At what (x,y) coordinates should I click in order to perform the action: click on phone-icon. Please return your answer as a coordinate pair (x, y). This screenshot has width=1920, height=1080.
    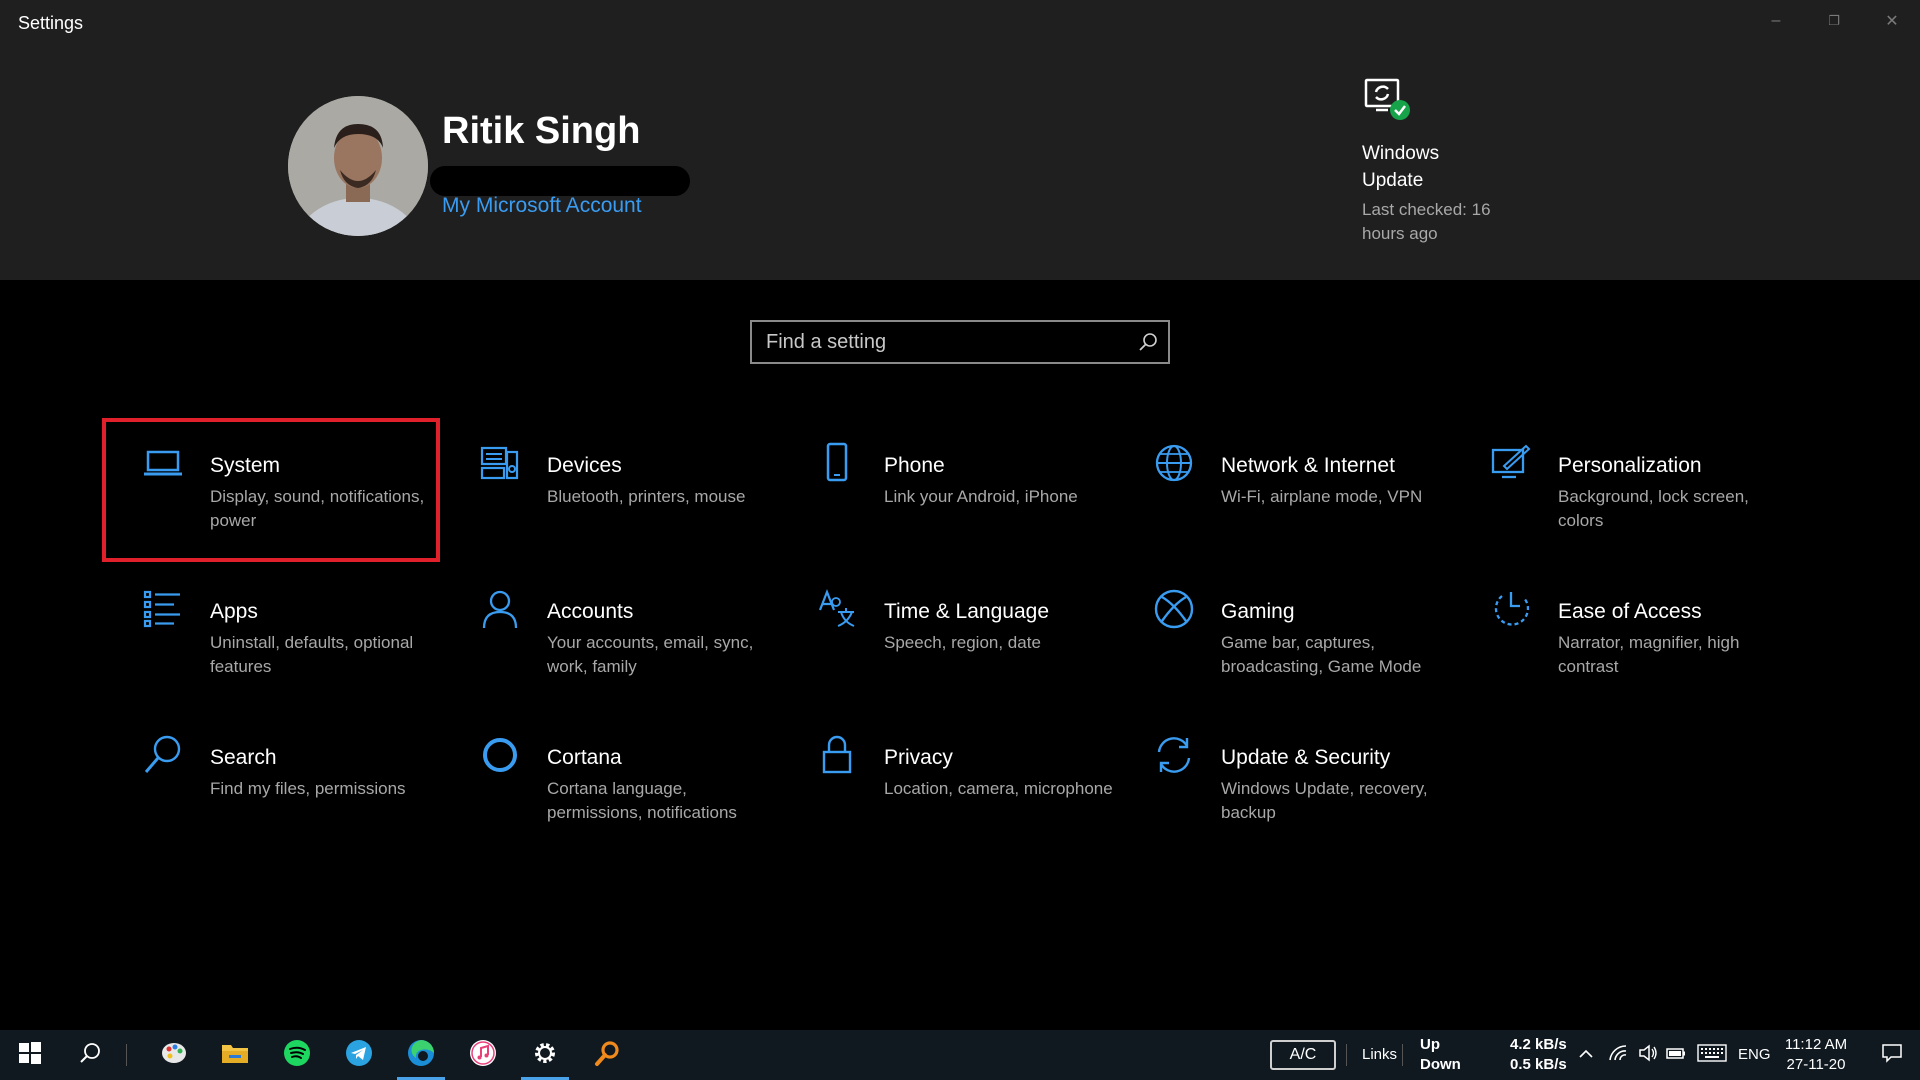
    Looking at the image, I should click on (837, 463).